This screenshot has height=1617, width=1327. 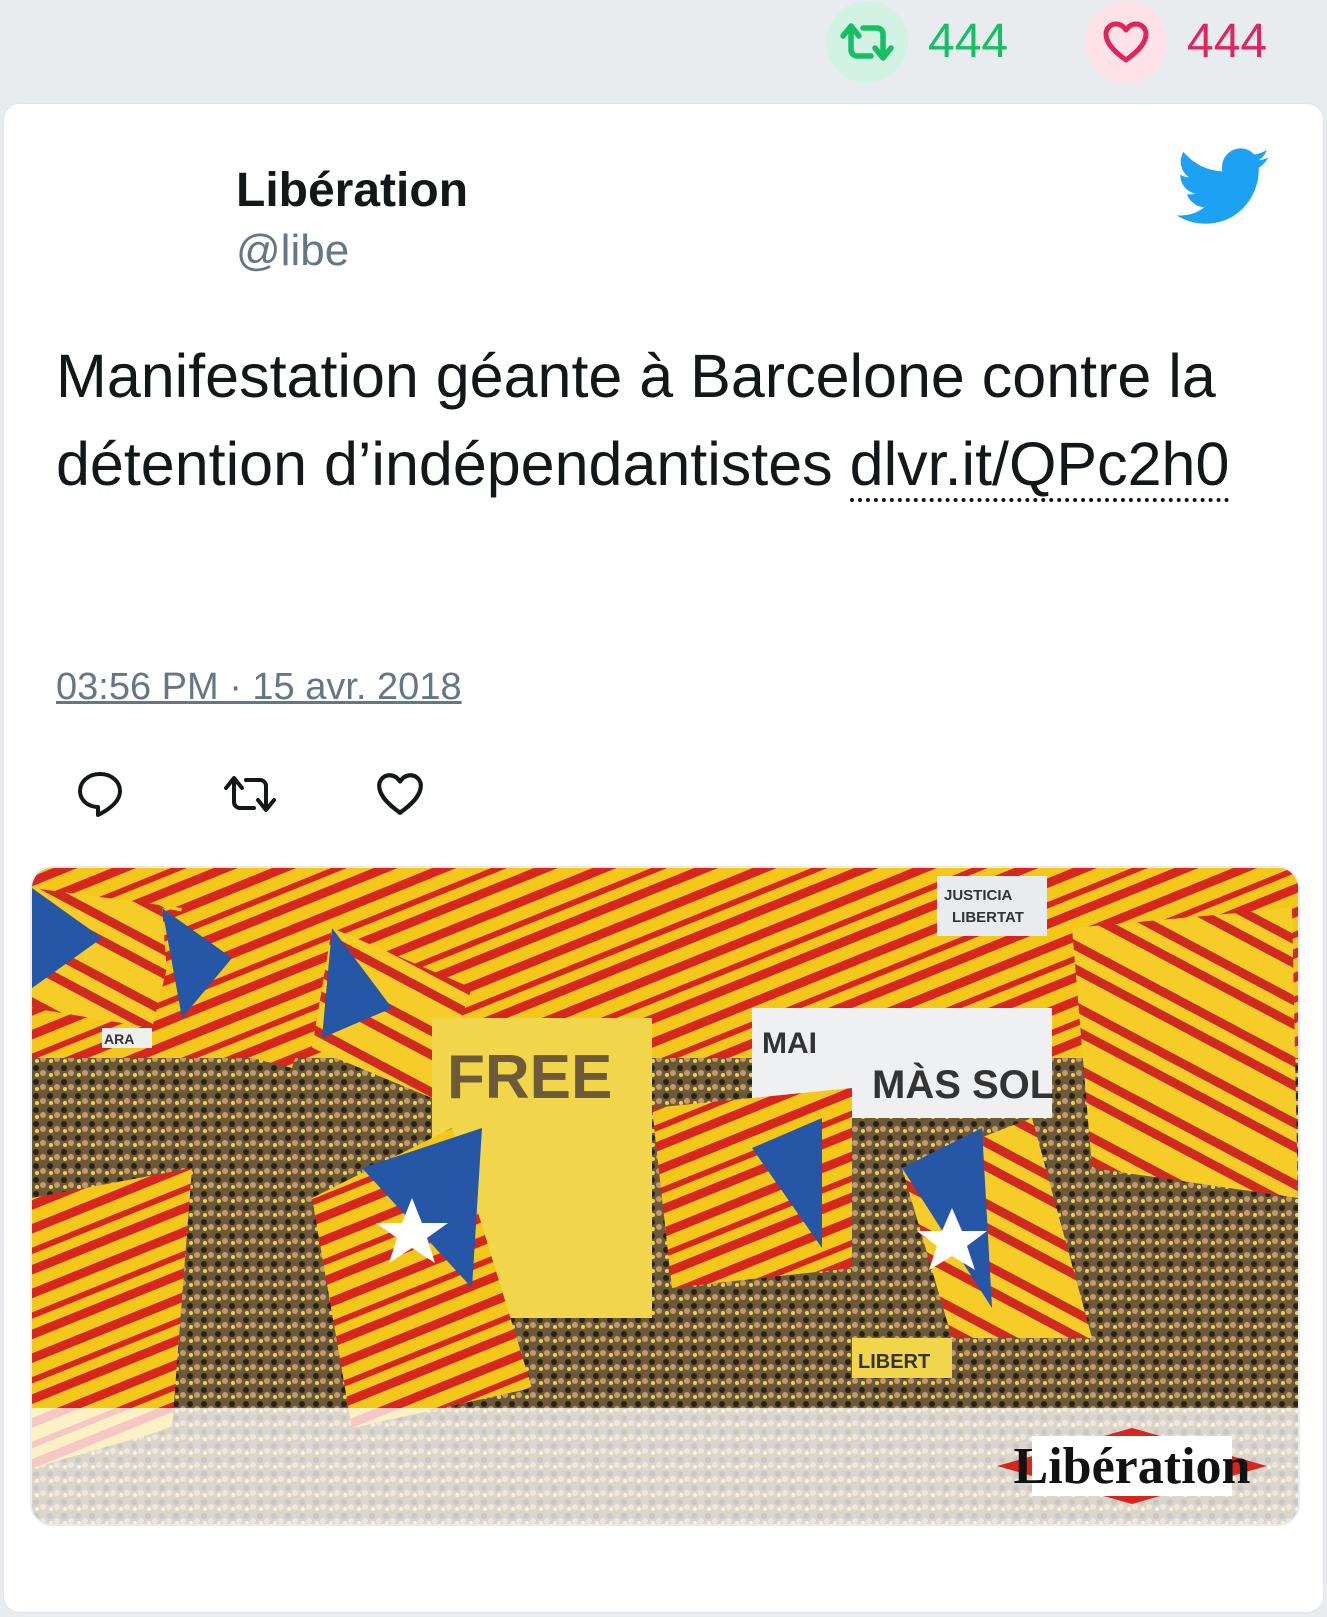 What do you see at coordinates (988, 917) in the screenshot?
I see `svg-text: LIBERTAT` at bounding box center [988, 917].